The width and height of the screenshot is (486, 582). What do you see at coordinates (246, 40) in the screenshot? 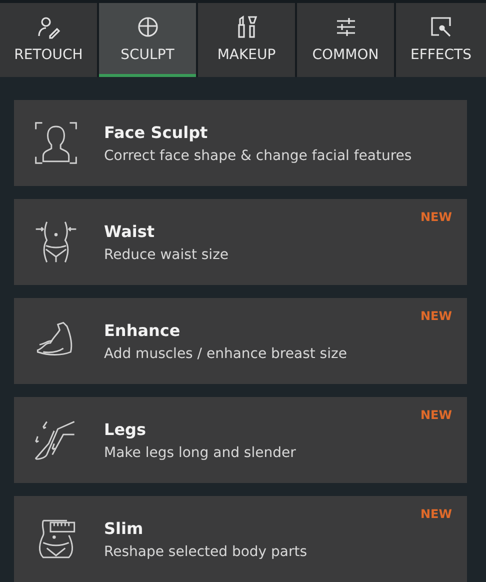
I see `tab: MAKEUP` at bounding box center [246, 40].